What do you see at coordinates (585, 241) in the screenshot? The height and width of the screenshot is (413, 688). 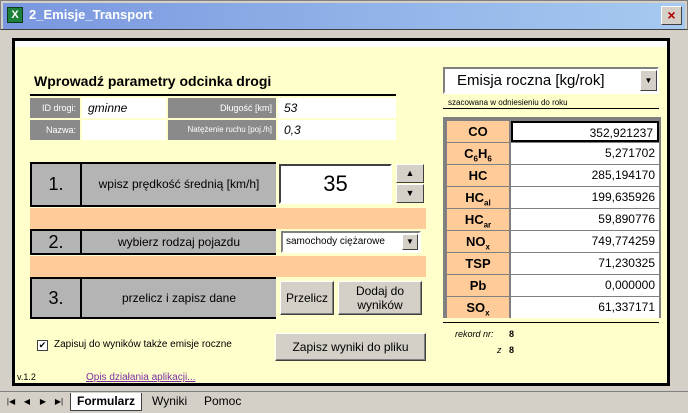 I see `pollutant-value: 749,774259` at bounding box center [585, 241].